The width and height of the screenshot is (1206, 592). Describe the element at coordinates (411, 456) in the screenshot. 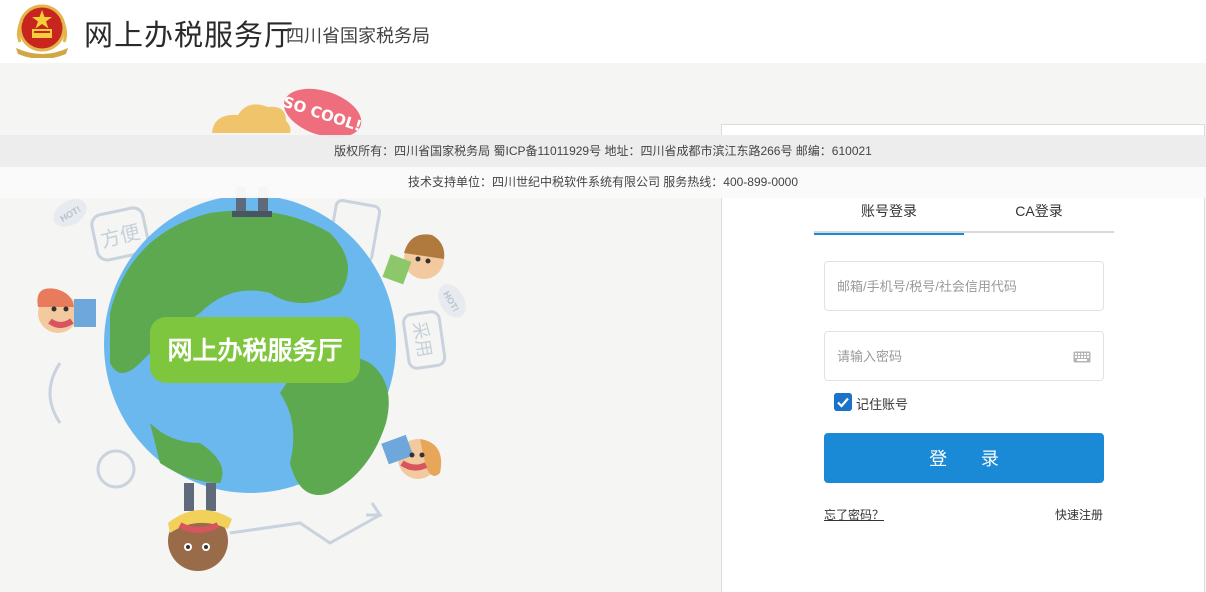

I see `character-right-bottom` at that location.